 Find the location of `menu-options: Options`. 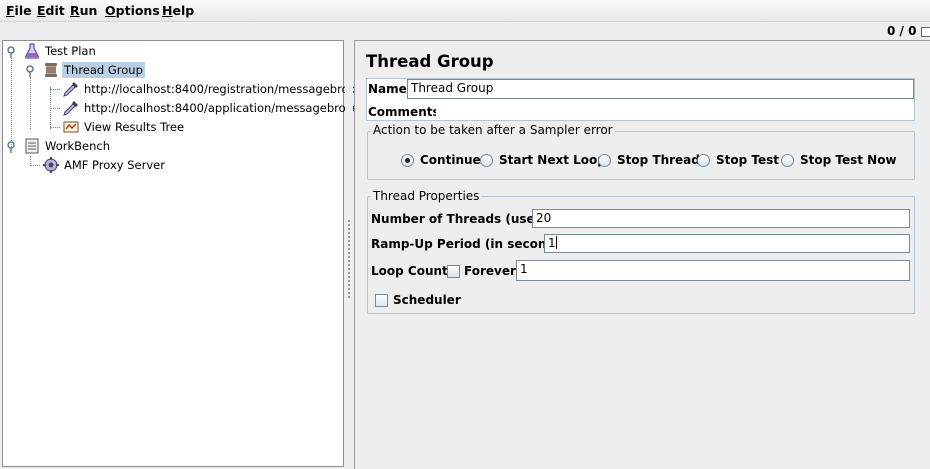

menu-options: Options is located at coordinates (132, 10).